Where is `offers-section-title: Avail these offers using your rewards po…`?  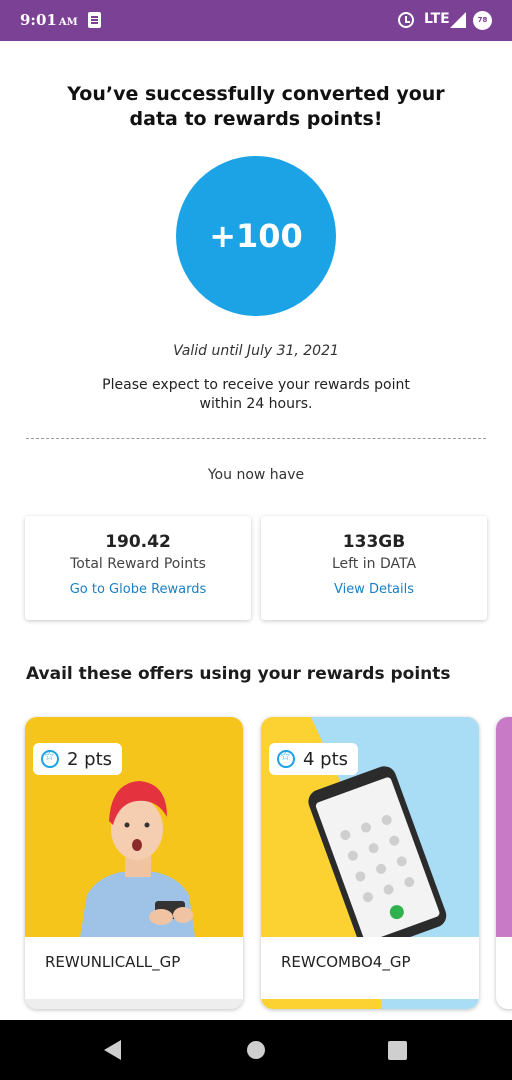 offers-section-title: Avail these offers using your rewards po… is located at coordinates (238, 674).